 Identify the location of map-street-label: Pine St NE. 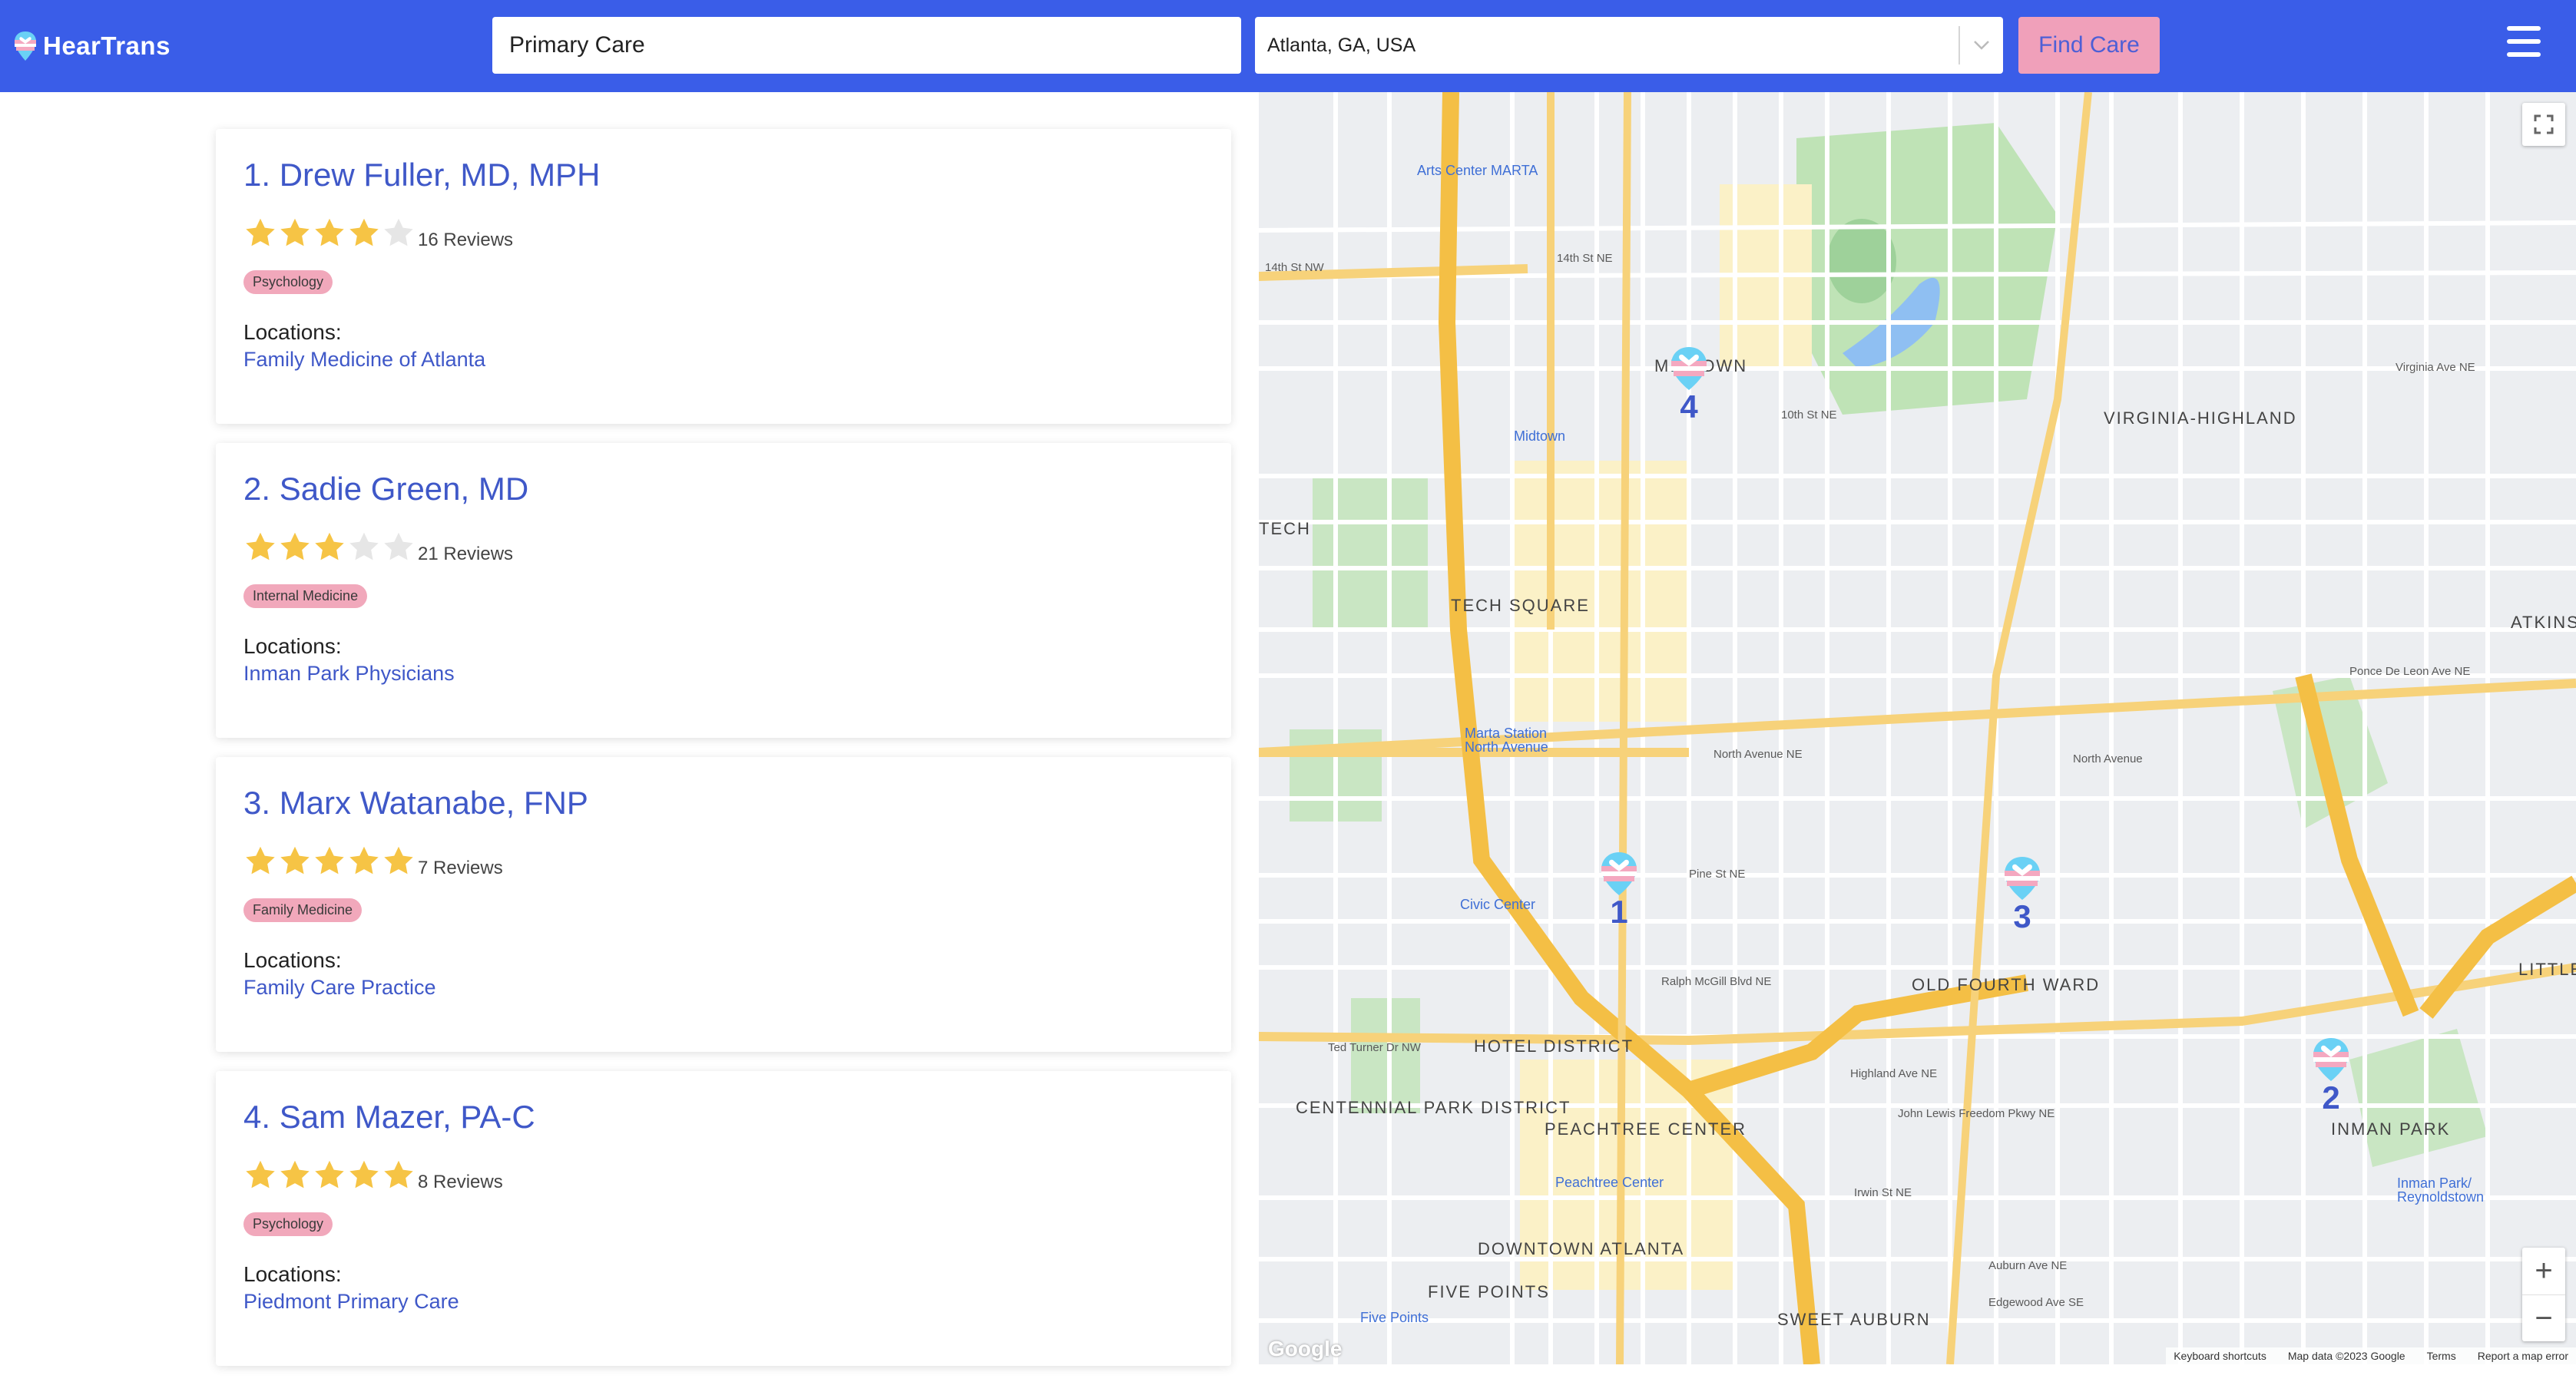
(1718, 874).